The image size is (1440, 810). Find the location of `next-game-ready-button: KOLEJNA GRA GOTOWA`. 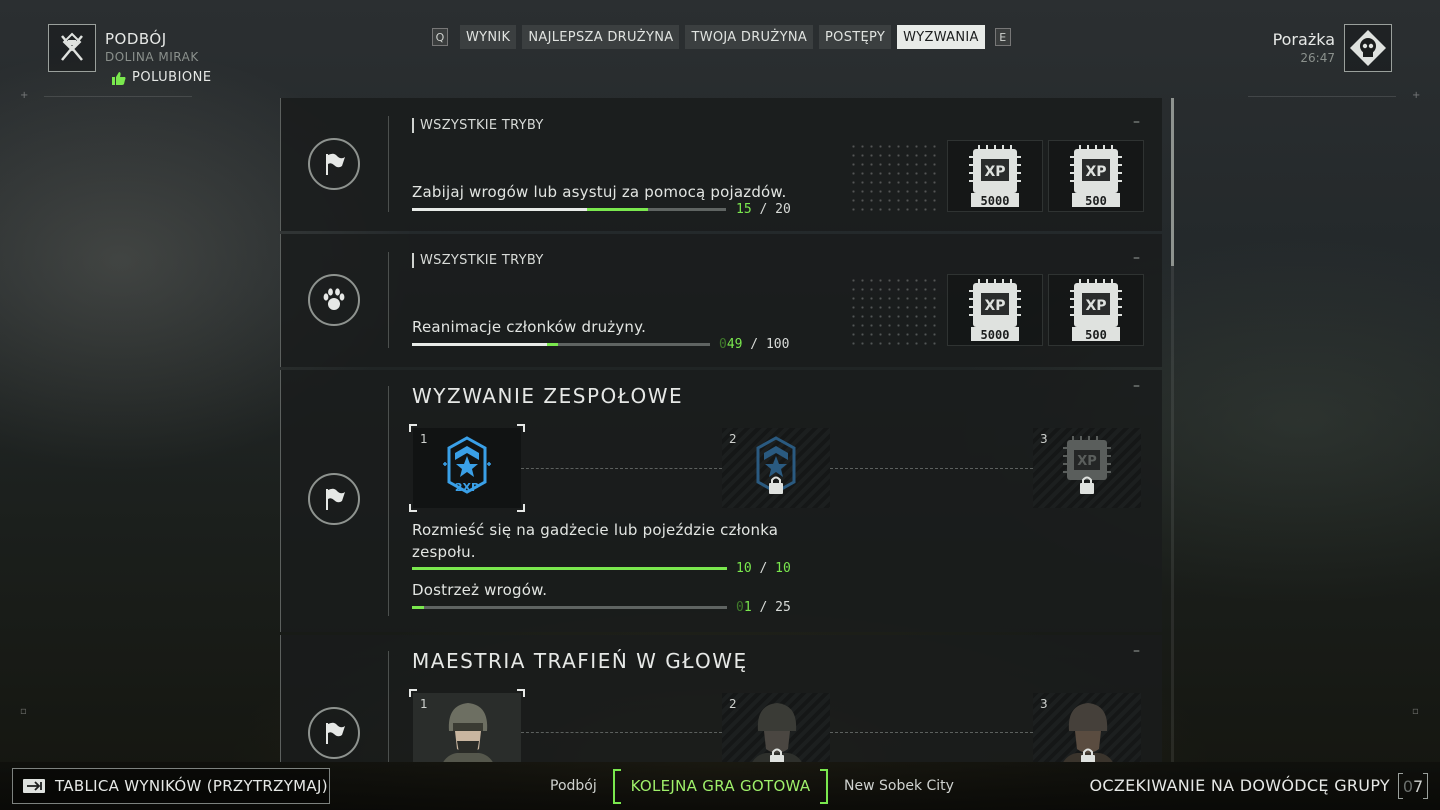

next-game-ready-button: KOLEJNA GRA GOTOWA is located at coordinates (720, 786).